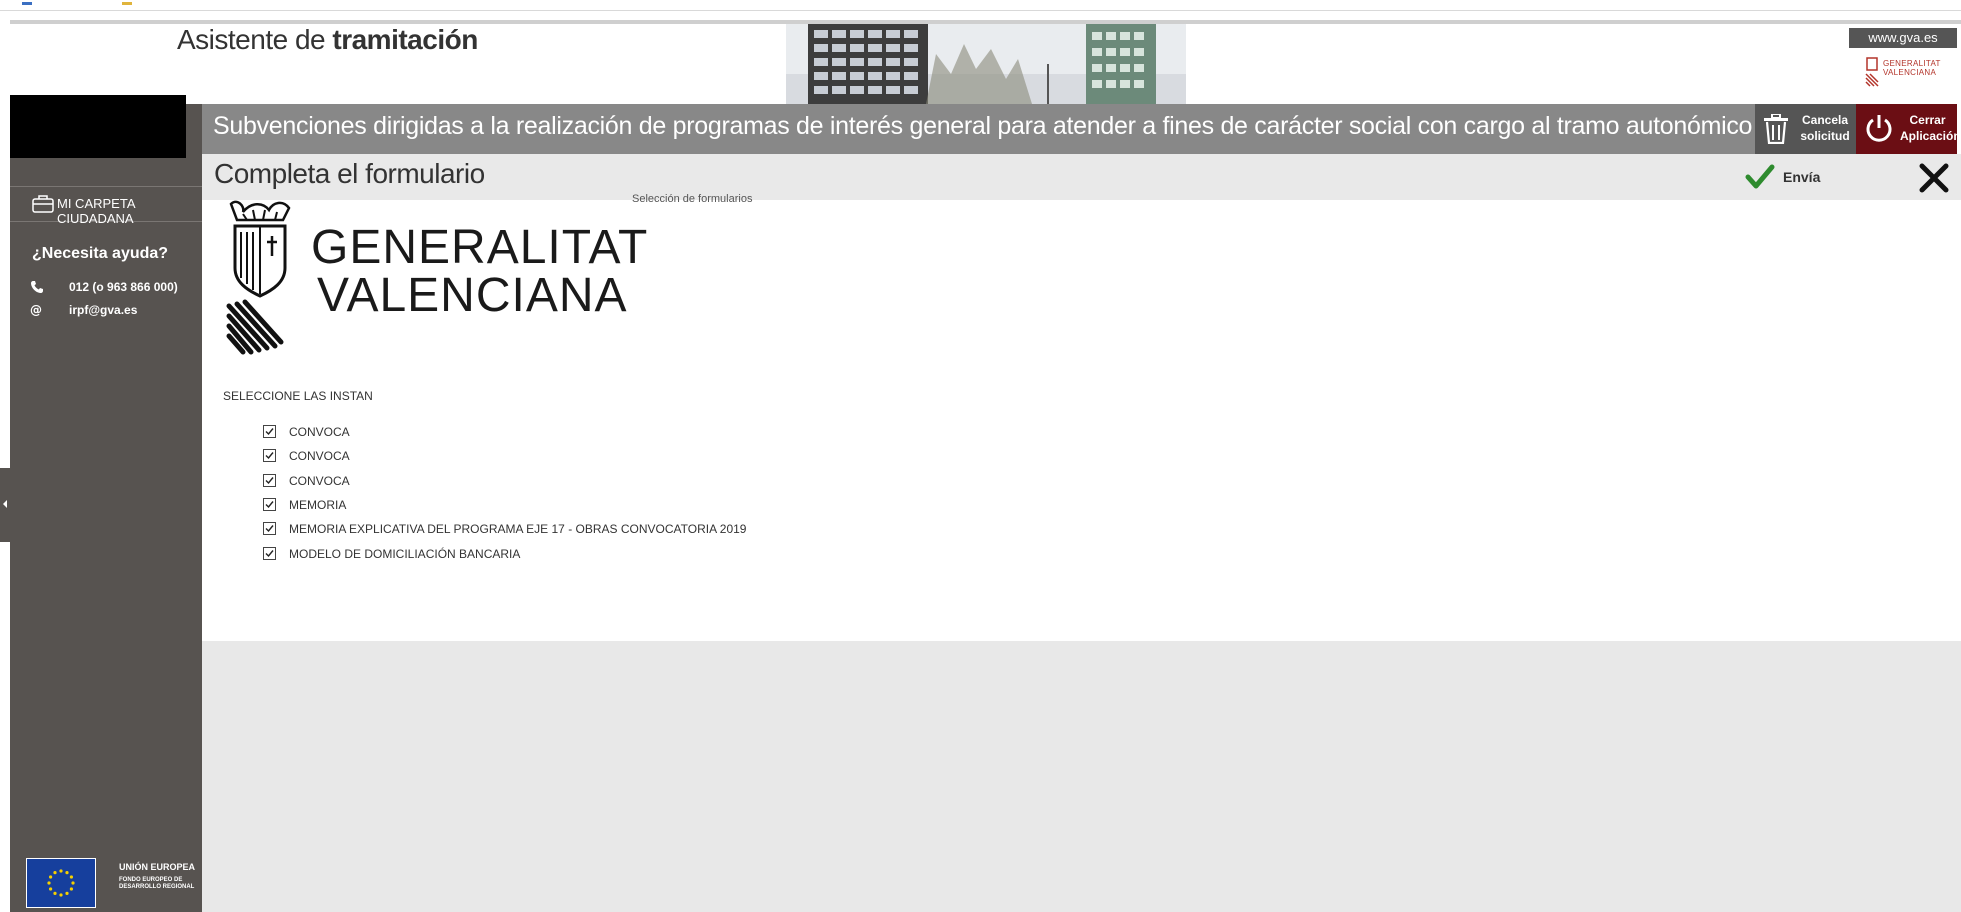 This screenshot has height=912, width=1961. I want to click on chevron-left-icon, so click(5, 504).